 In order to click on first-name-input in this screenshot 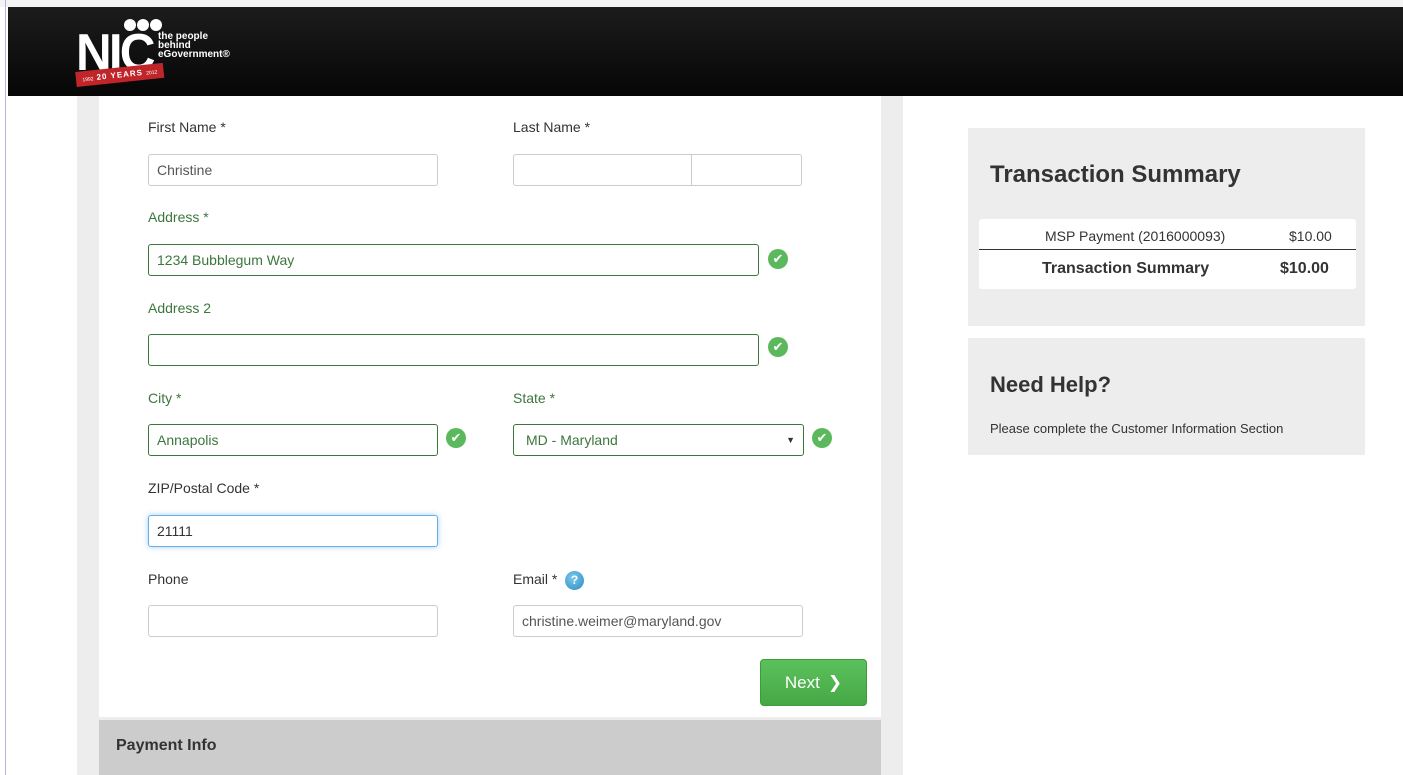, I will do `click(293, 170)`.